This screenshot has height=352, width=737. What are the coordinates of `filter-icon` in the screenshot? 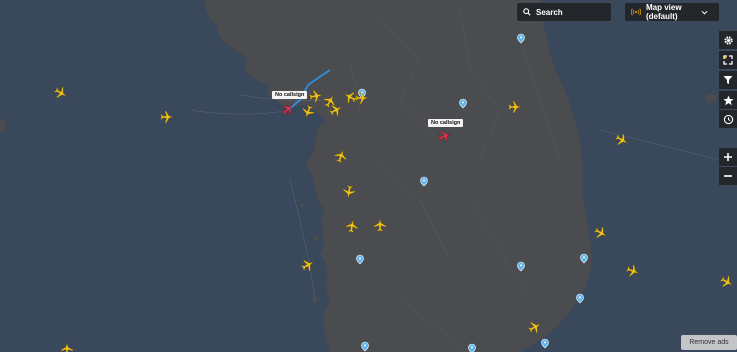 It's located at (728, 80).